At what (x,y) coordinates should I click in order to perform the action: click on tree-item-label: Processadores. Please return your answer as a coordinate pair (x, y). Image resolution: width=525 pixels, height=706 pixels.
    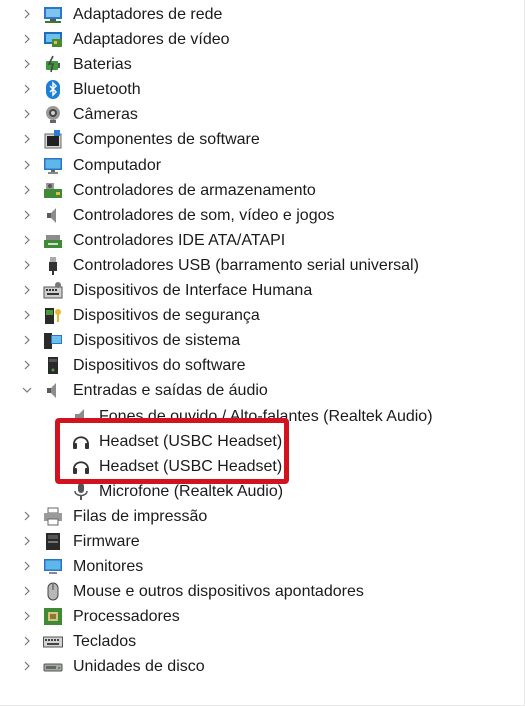
    Looking at the image, I should click on (126, 617).